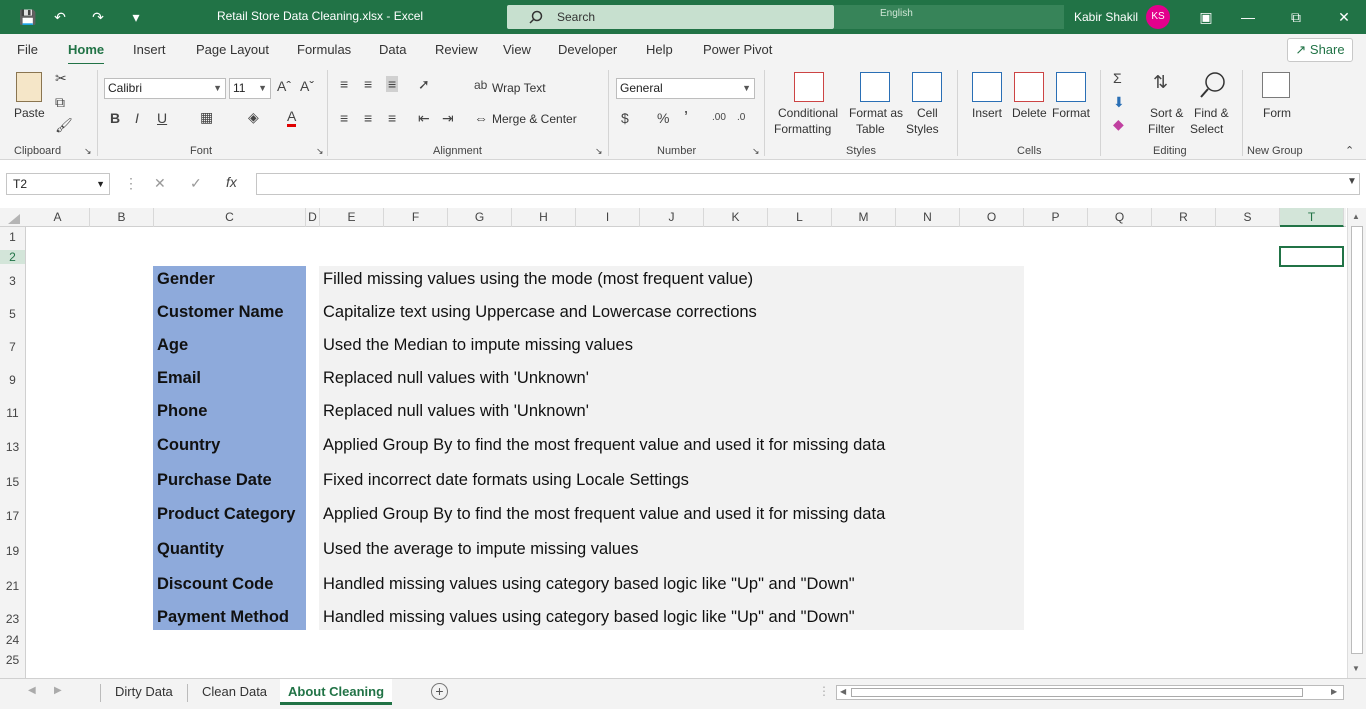 Image resolution: width=1366 pixels, height=709 pixels. What do you see at coordinates (686, 118) in the screenshot?
I see `comma-style-icon: ’` at bounding box center [686, 118].